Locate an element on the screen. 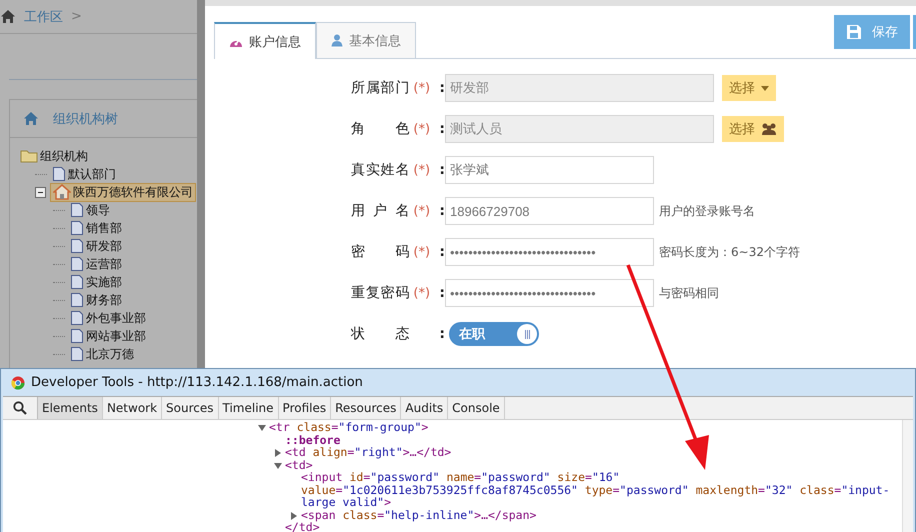 Image resolution: width=916 pixels, height=532 pixels. folder-icon is located at coordinates (29, 156).